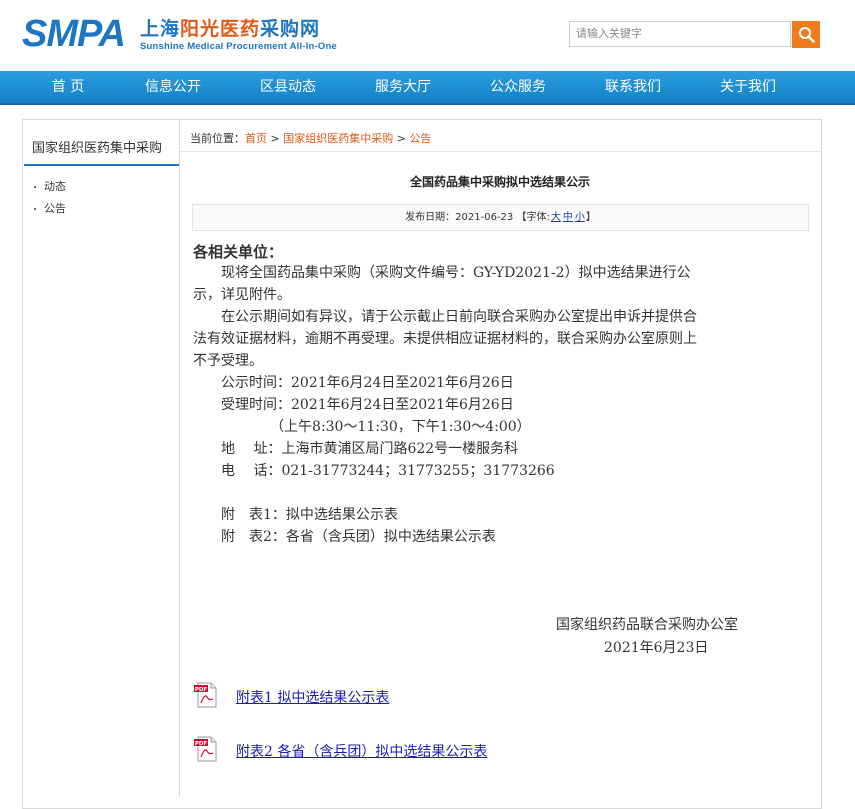  I want to click on body-line: 附 表1：拟中选结果公示表, so click(295, 515).